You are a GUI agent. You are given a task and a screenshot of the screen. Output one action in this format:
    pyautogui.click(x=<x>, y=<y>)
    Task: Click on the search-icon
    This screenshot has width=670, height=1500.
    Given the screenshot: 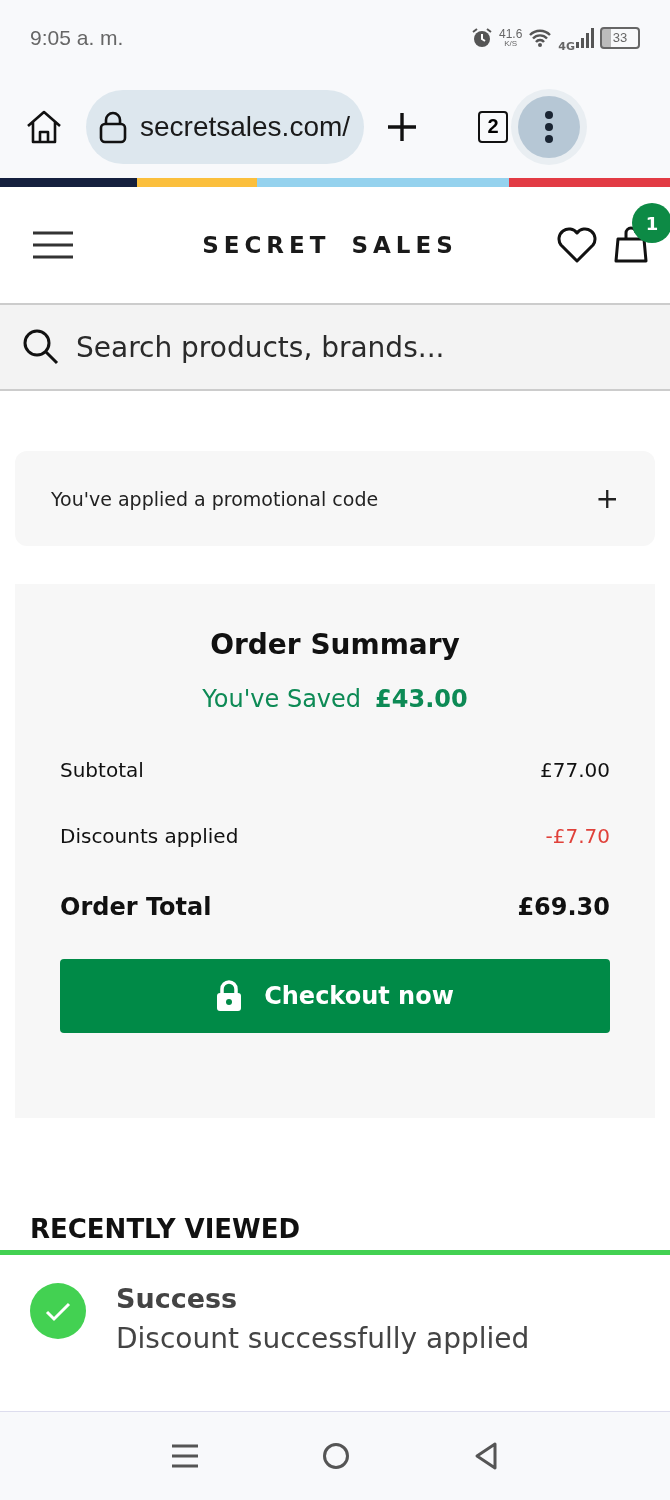 What is the action you would take?
    pyautogui.click(x=41, y=347)
    